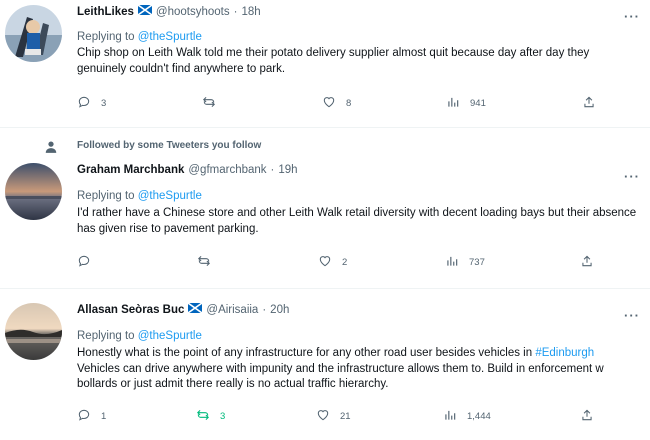 Image resolution: width=650 pixels, height=440 pixels. I want to click on retweet-count: 3, so click(223, 416).